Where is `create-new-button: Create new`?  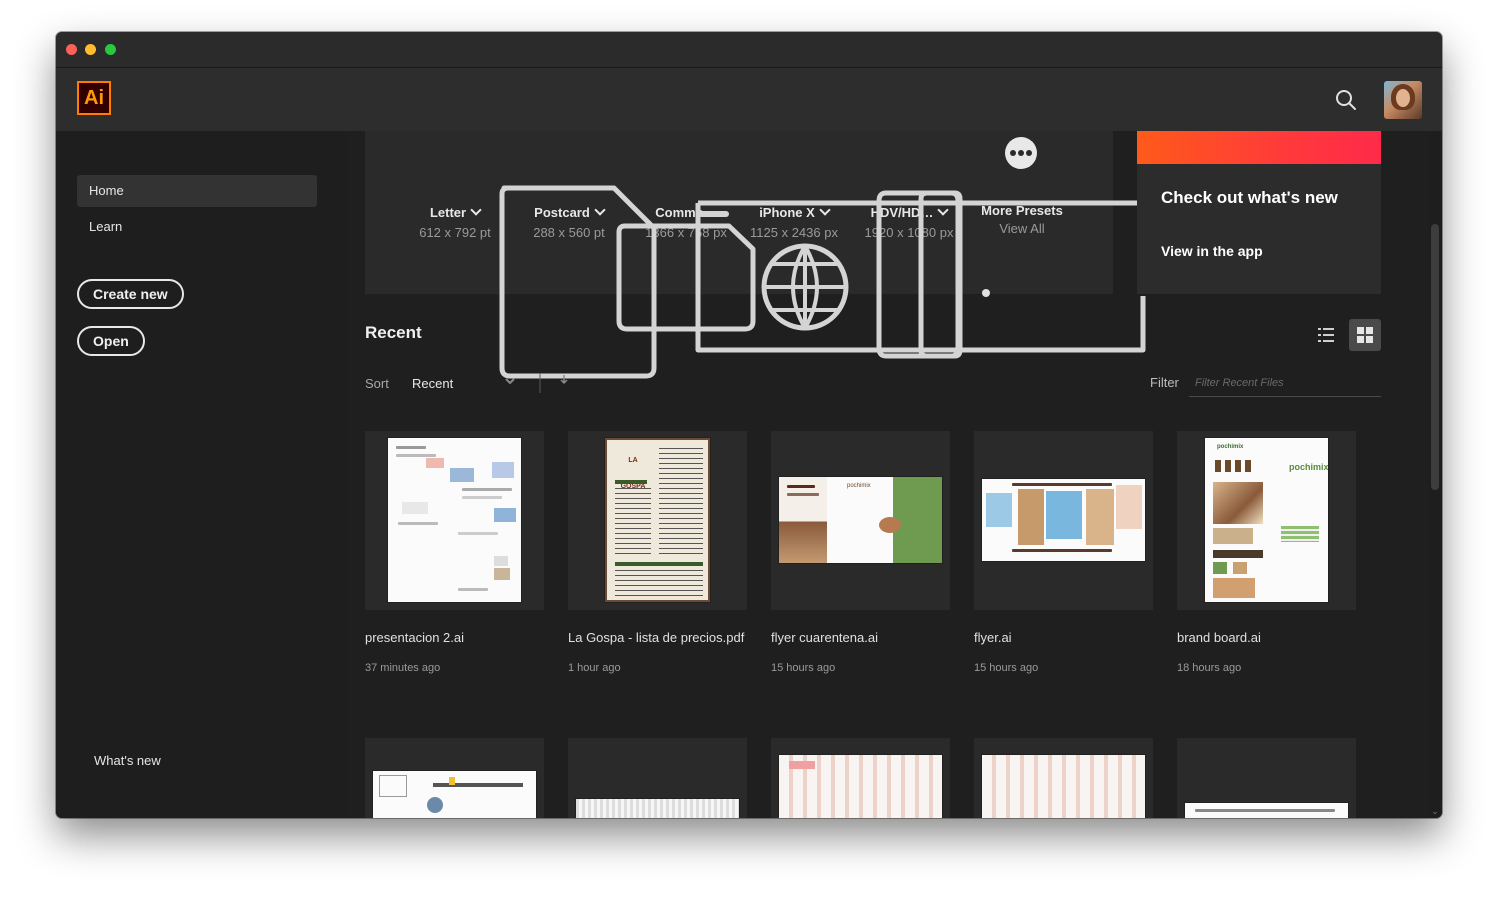 create-new-button: Create new is located at coordinates (130, 294).